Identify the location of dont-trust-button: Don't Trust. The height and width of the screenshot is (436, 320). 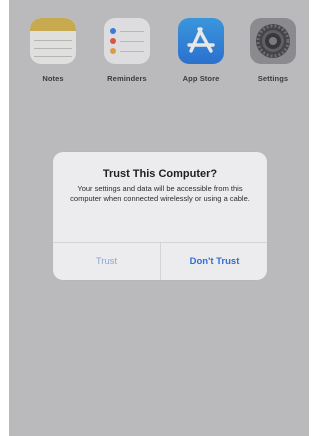
(214, 261).